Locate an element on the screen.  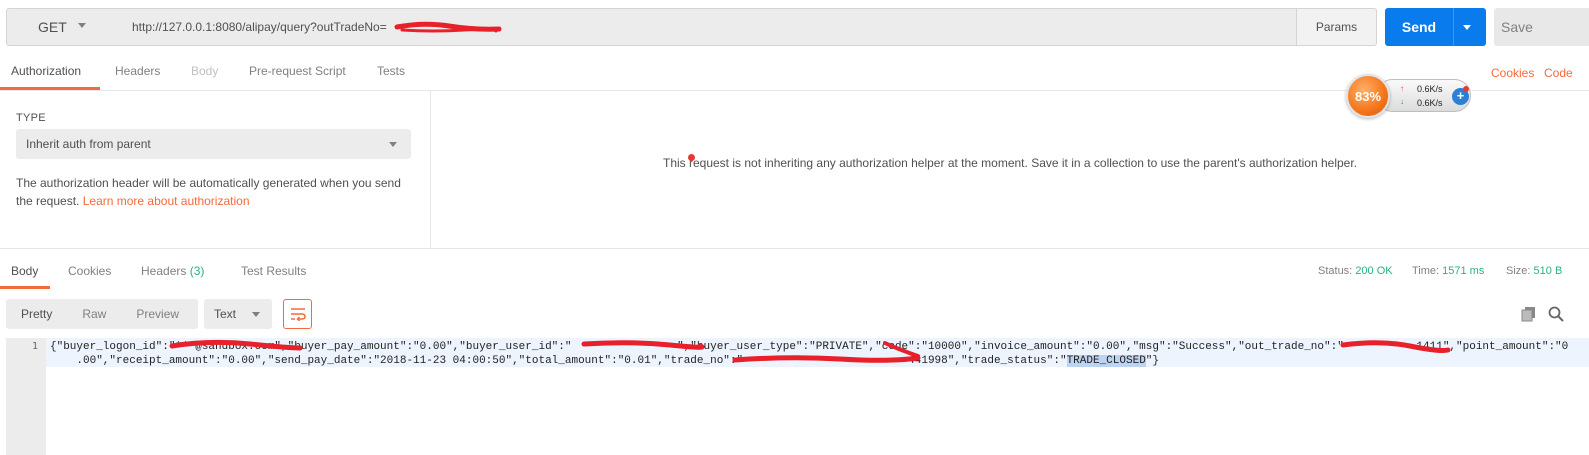
tab-headers: Headers is located at coordinates (137, 71).